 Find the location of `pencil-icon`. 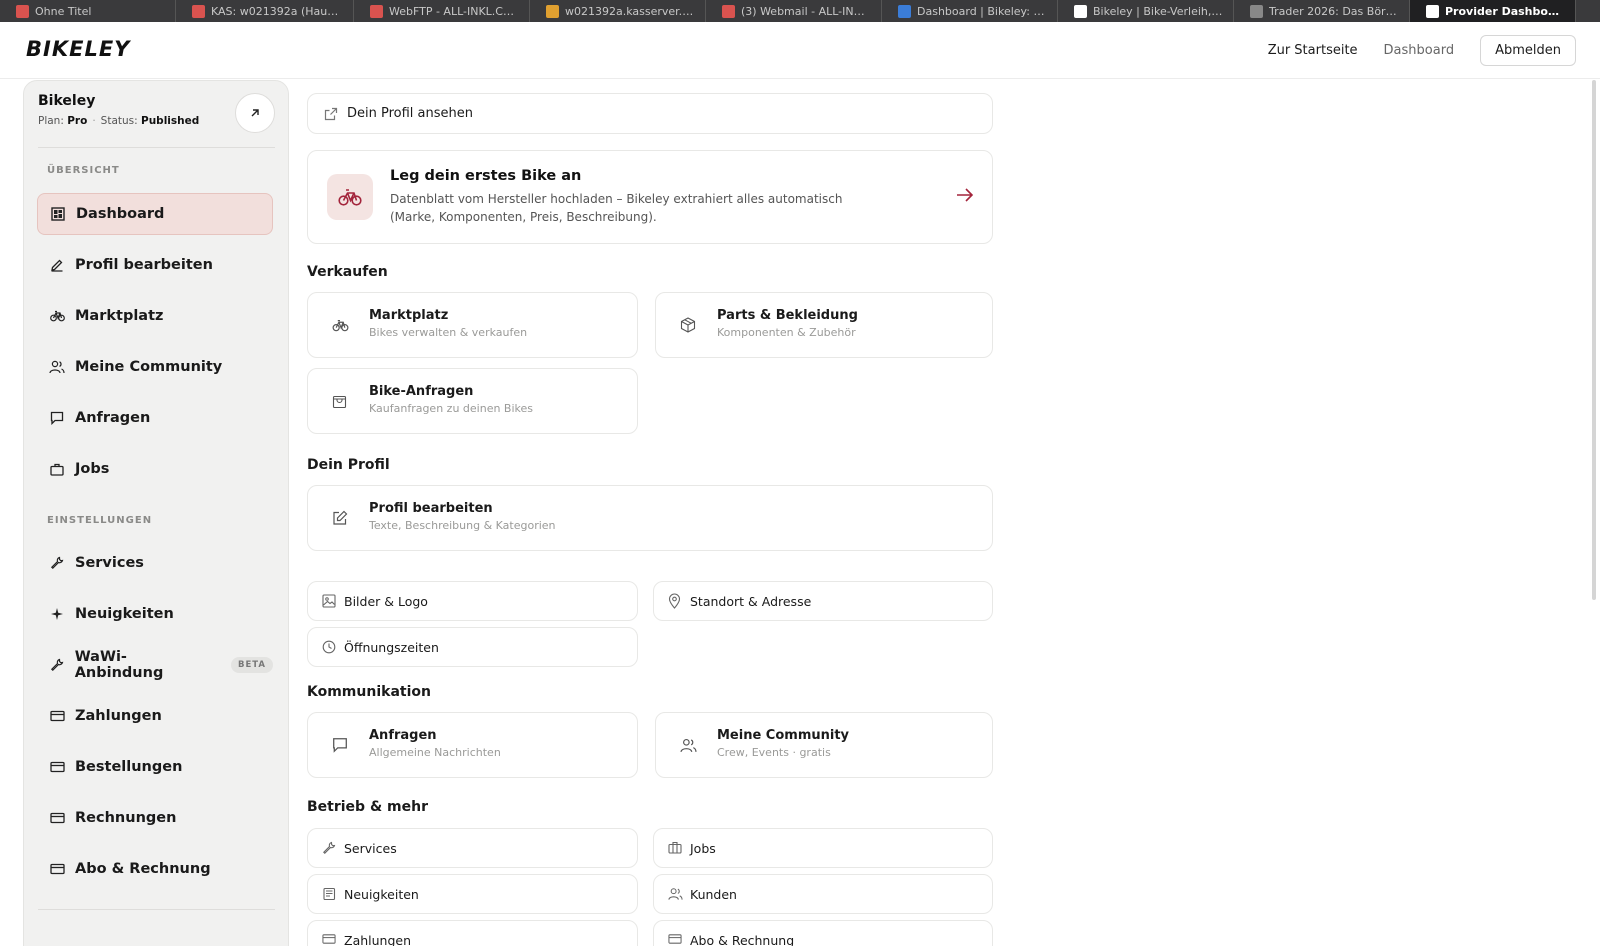

pencil-icon is located at coordinates (57, 265).